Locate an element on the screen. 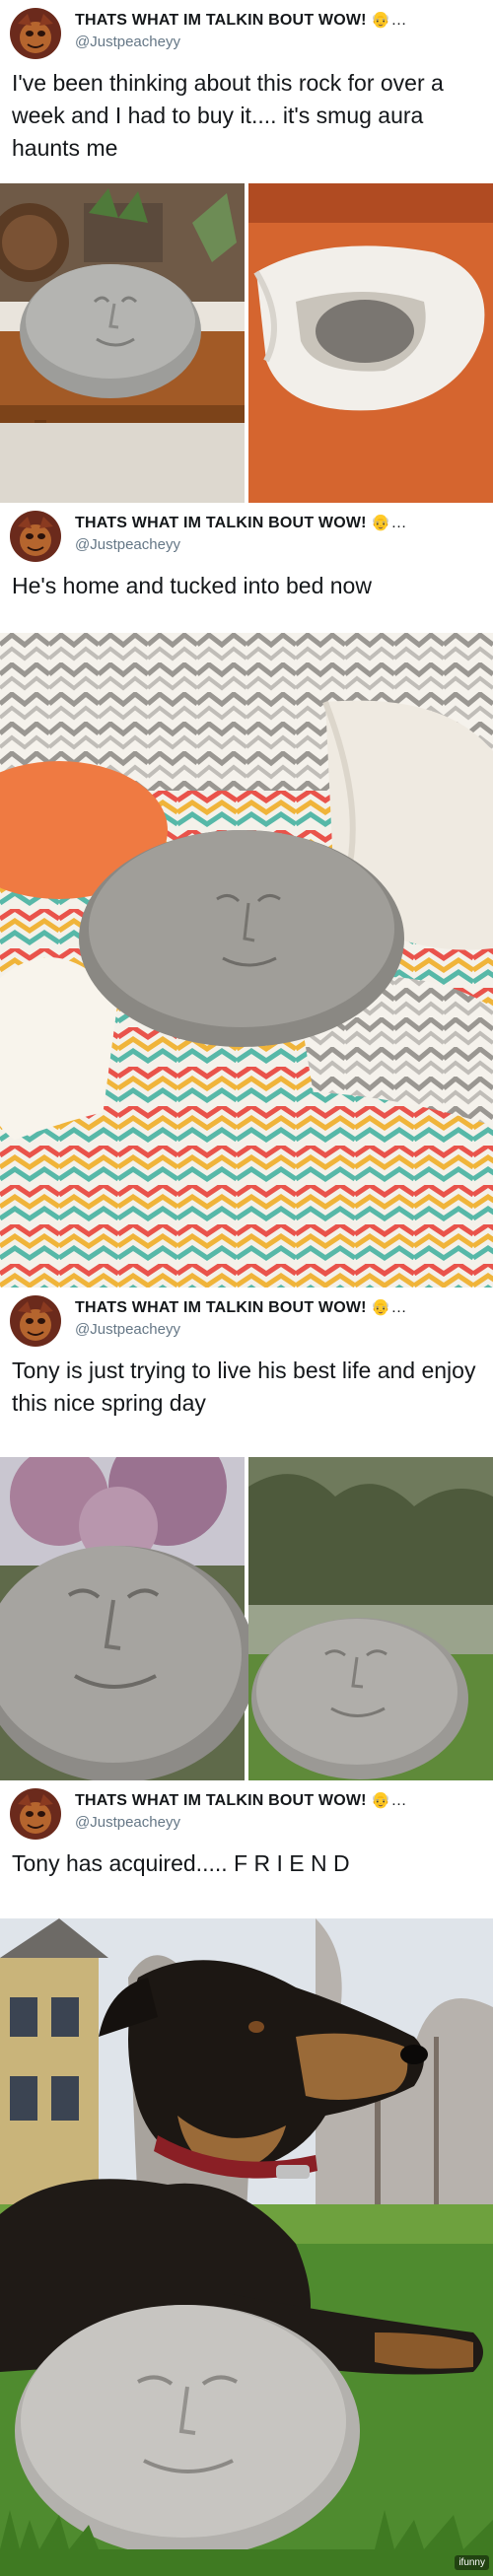 Image resolution: width=493 pixels, height=2576 pixels. tweet-text: He's home and tucked into bed now is located at coordinates (192, 585).